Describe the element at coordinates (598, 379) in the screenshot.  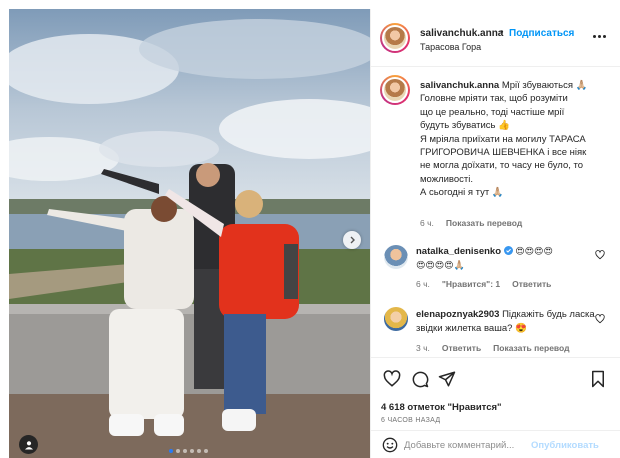
I see `bookmark-icon` at that location.